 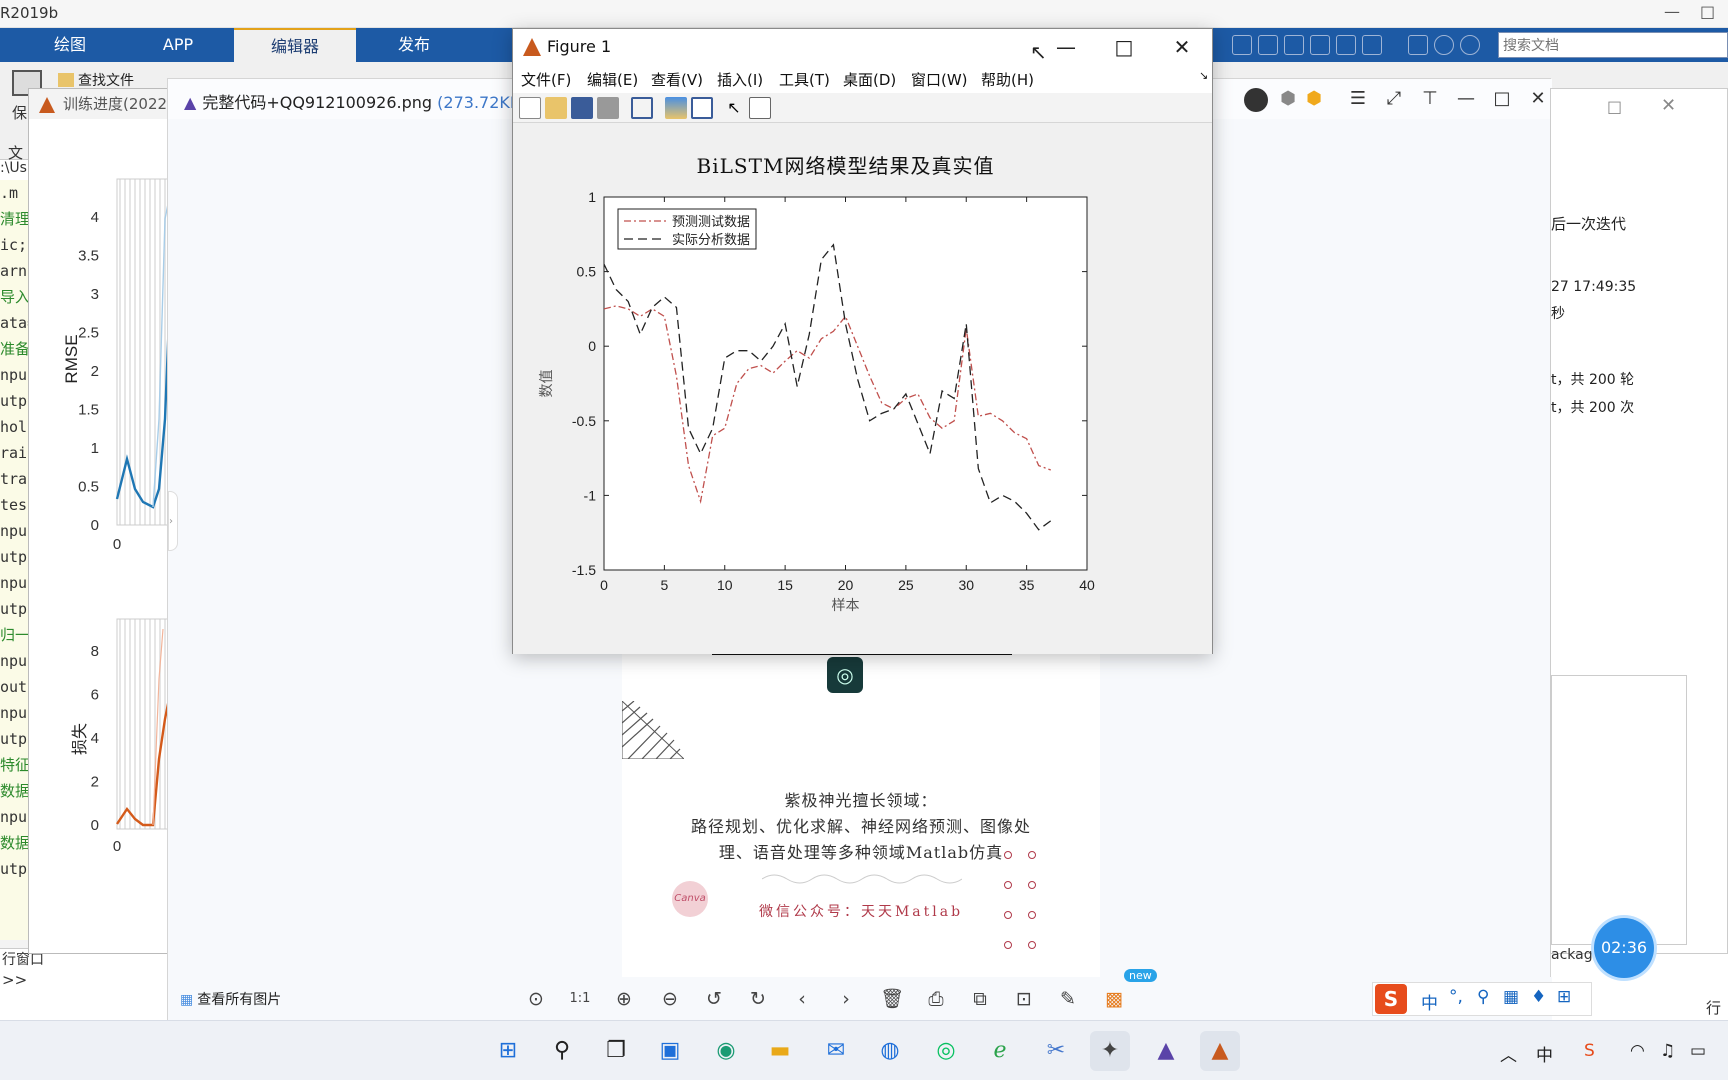 I want to click on menu-file: 文件(F), so click(x=546, y=79).